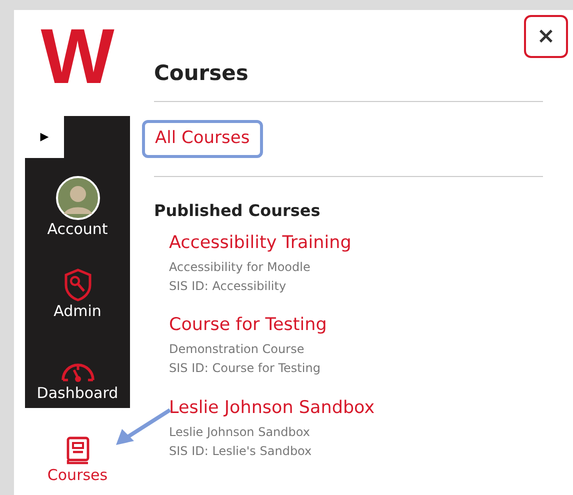 The width and height of the screenshot is (573, 495). I want to click on course-term: Leslie Johnson Sandbox, so click(240, 432).